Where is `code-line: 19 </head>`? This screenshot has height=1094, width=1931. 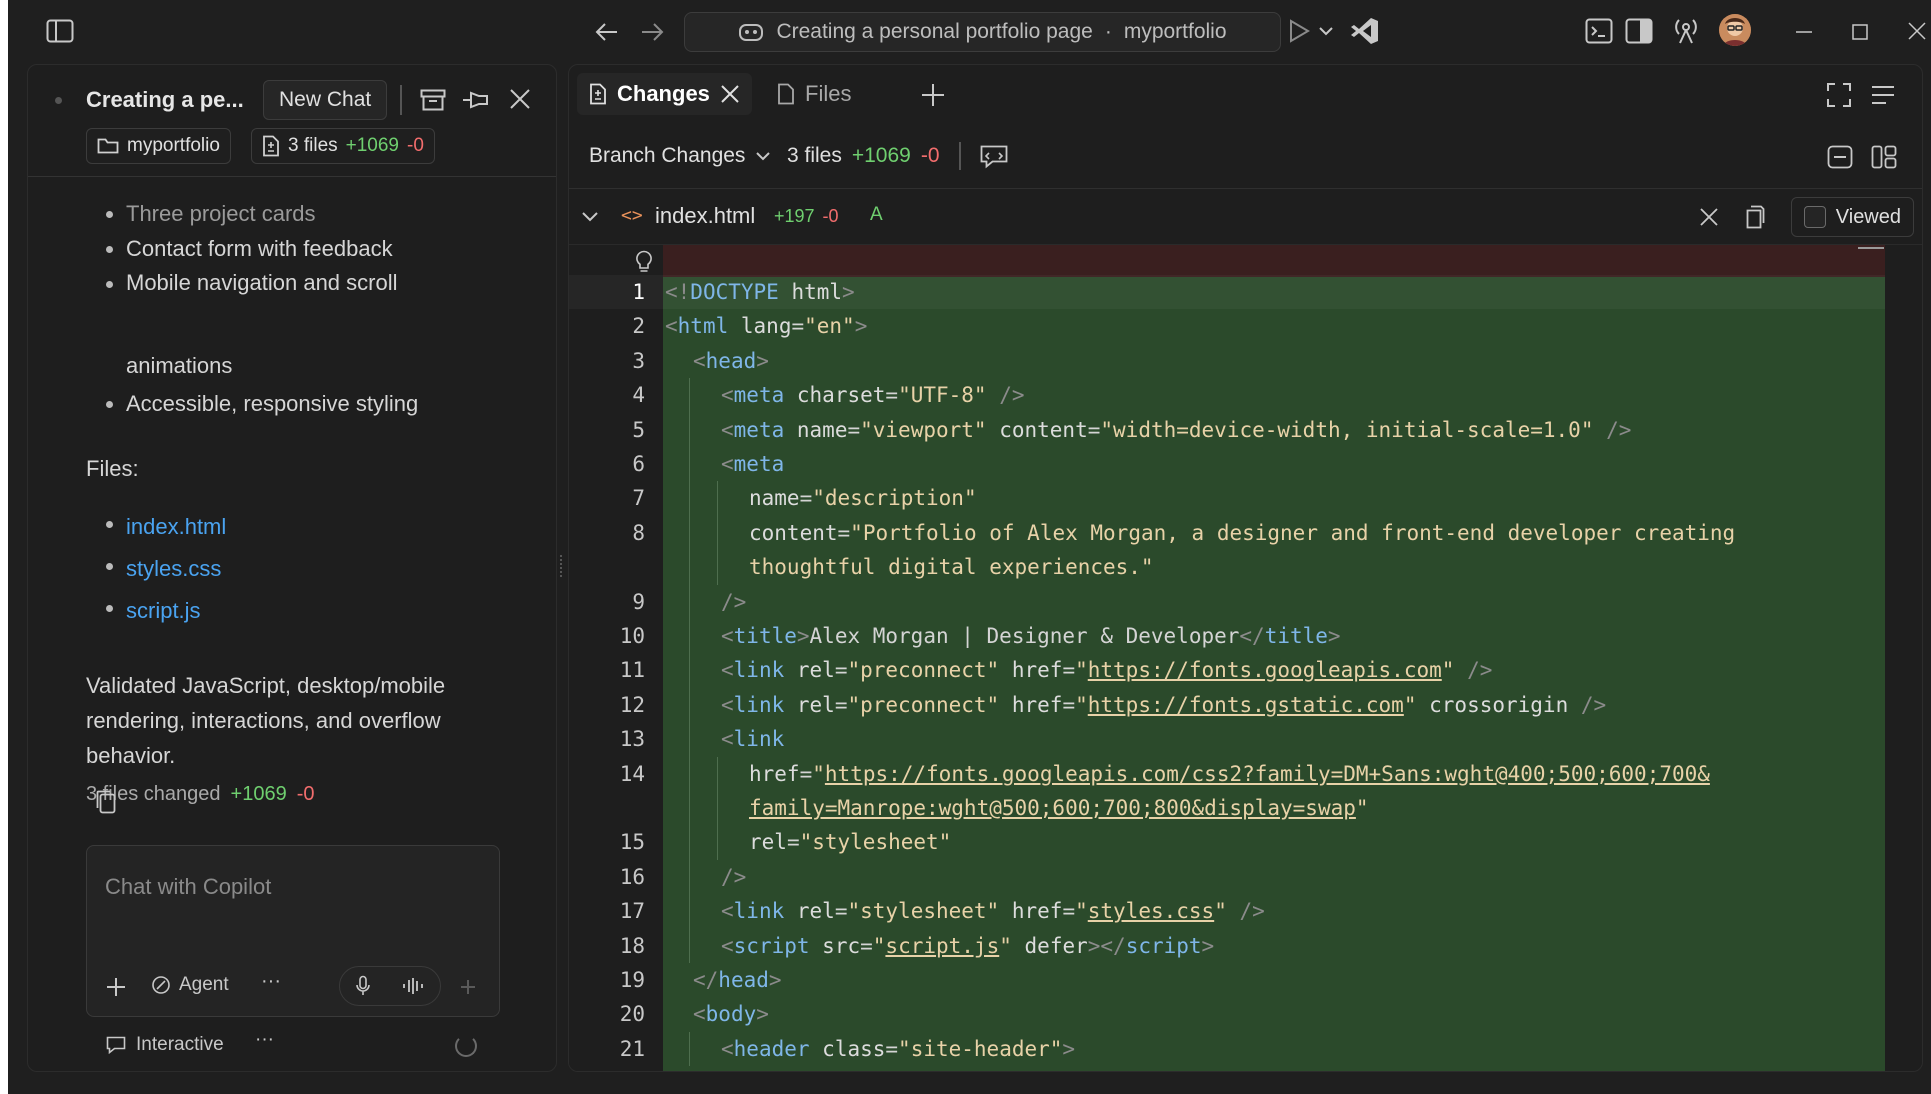
code-line: 19 </head> is located at coordinates (1227, 980).